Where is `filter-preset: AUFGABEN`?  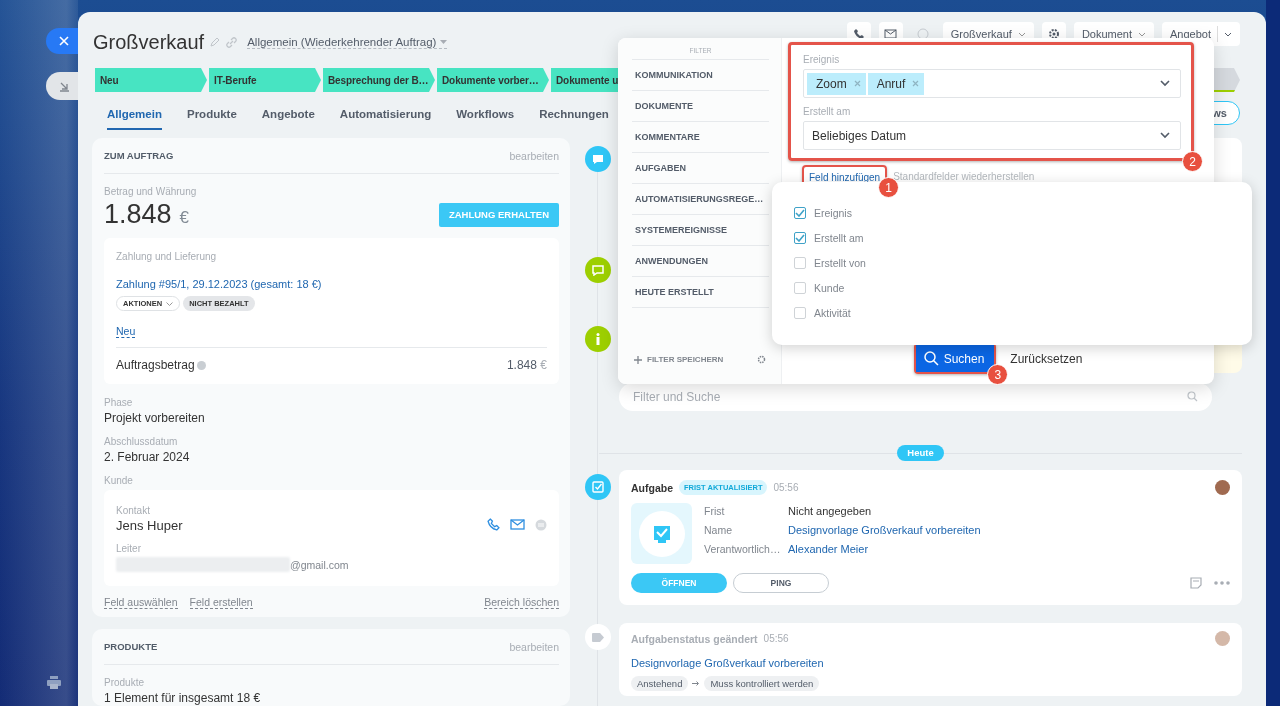 filter-preset: AUFGABEN is located at coordinates (700, 168).